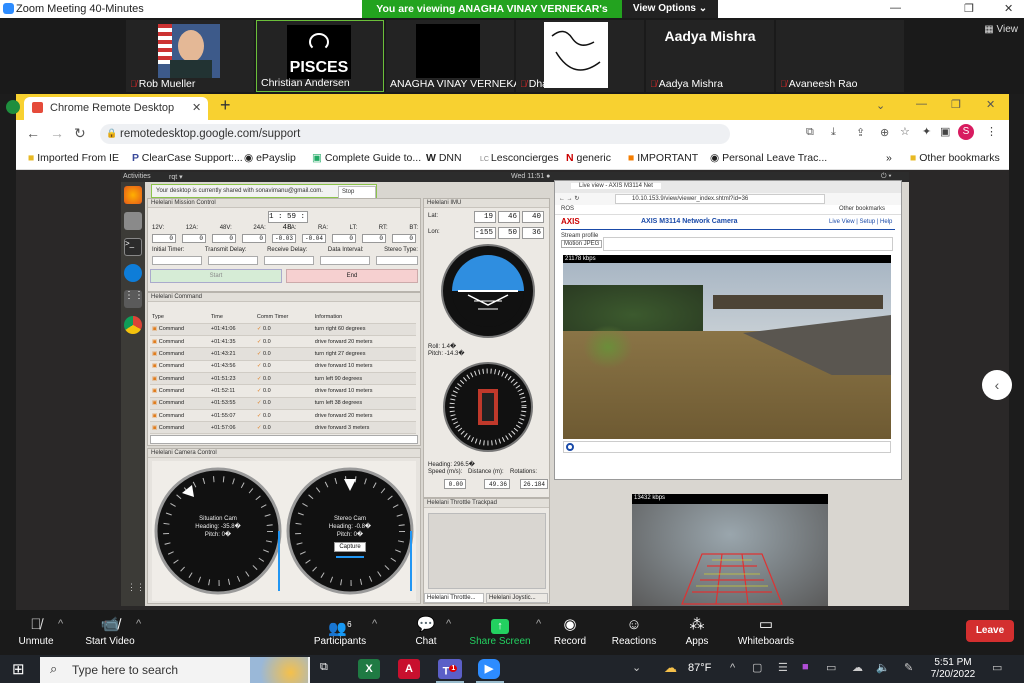 This screenshot has width=1024, height=683. What do you see at coordinates (670, 668) in the screenshot?
I see `weather-icon: ☁` at bounding box center [670, 668].